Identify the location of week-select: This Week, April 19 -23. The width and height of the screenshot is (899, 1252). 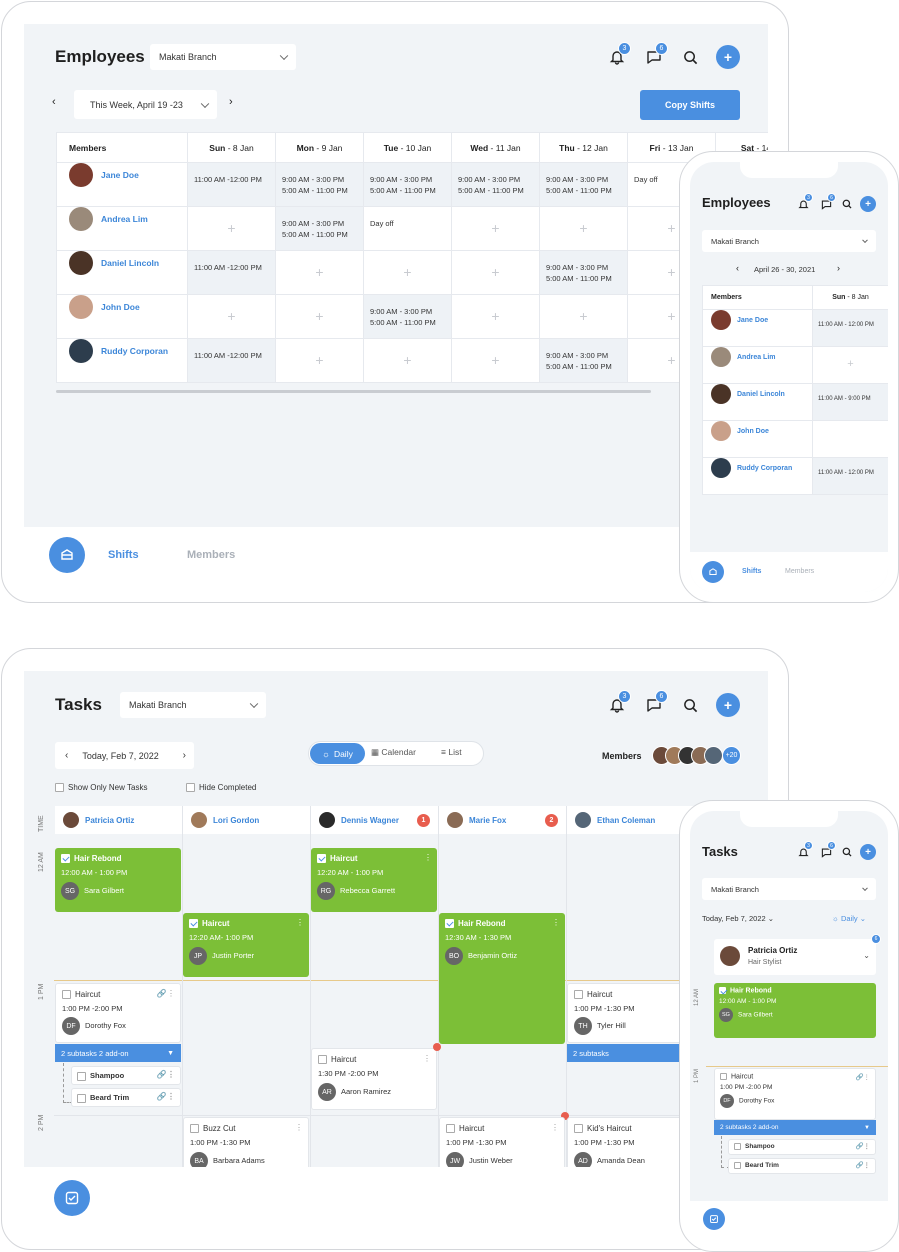
(145, 104).